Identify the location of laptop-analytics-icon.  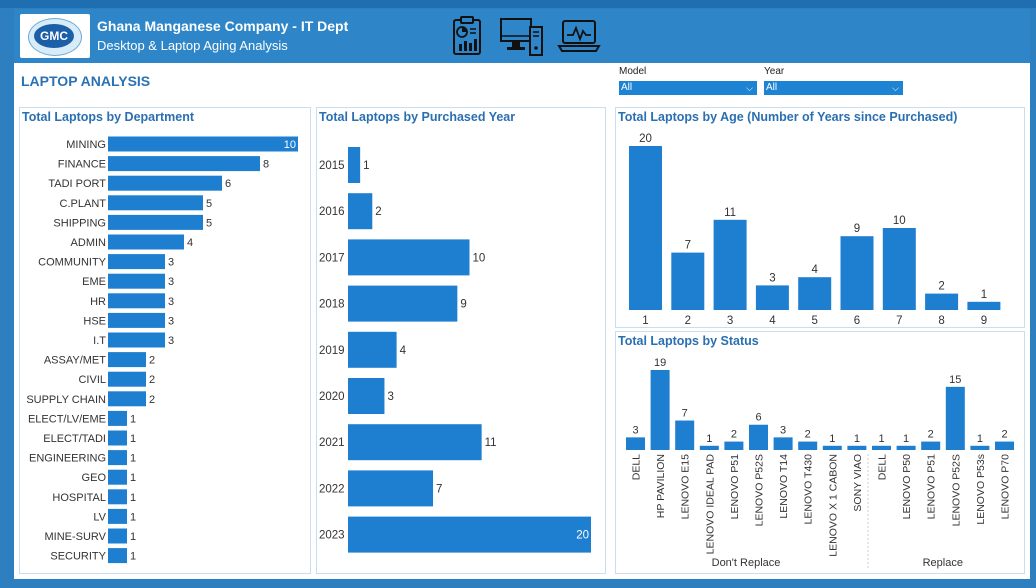
(579, 36).